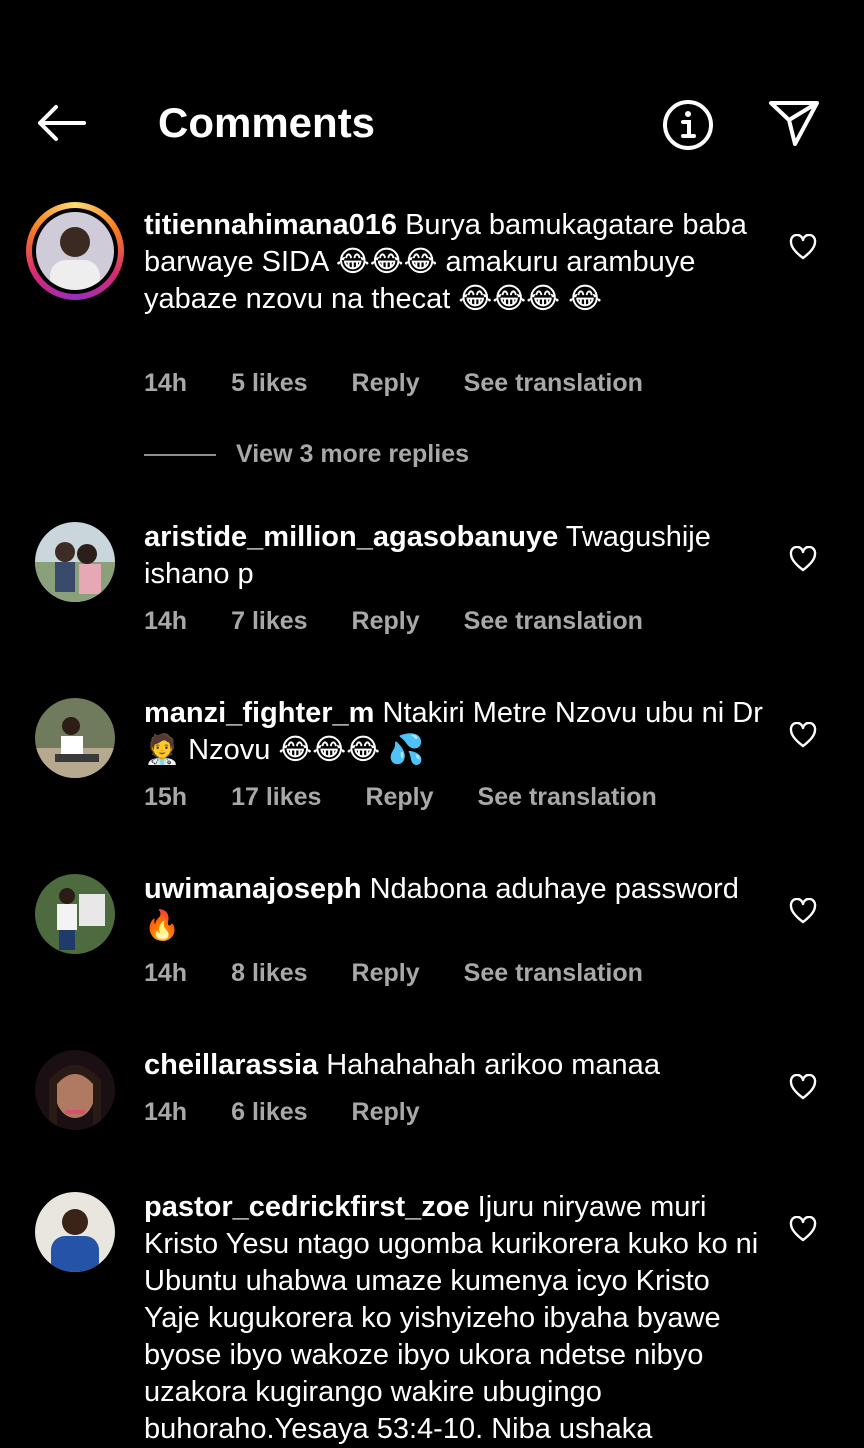 The height and width of the screenshot is (1448, 864). What do you see at coordinates (180, 454) in the screenshot?
I see `replies-divider` at bounding box center [180, 454].